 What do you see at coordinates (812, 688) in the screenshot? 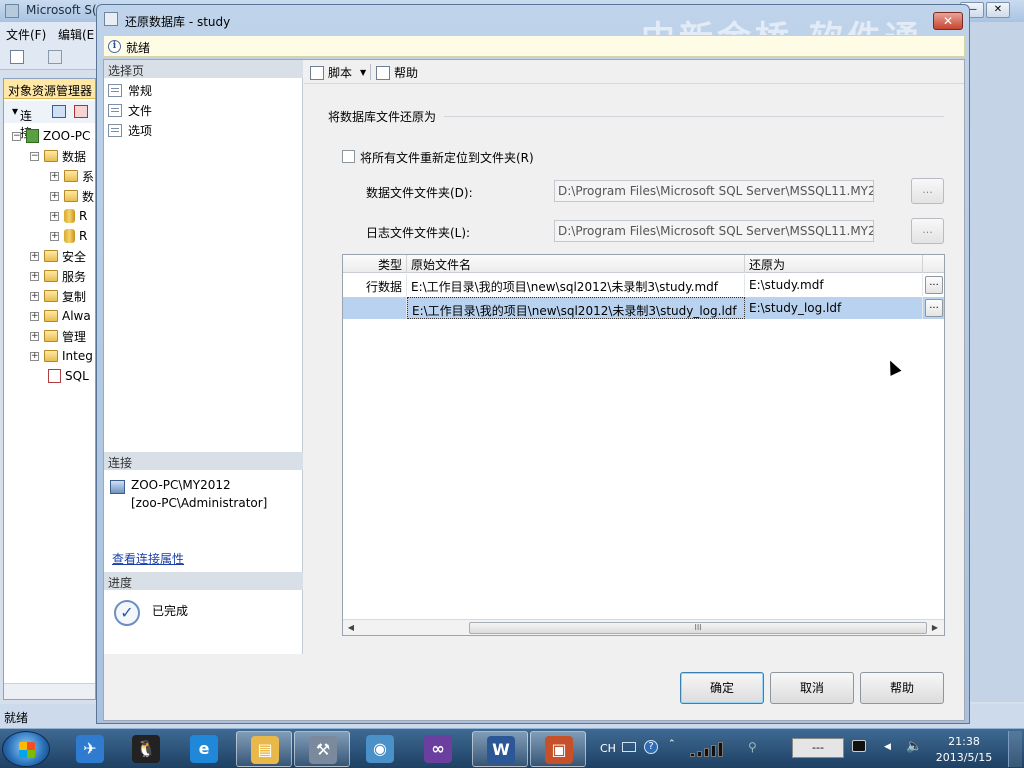
I see `cancel-button: 取消` at bounding box center [812, 688].